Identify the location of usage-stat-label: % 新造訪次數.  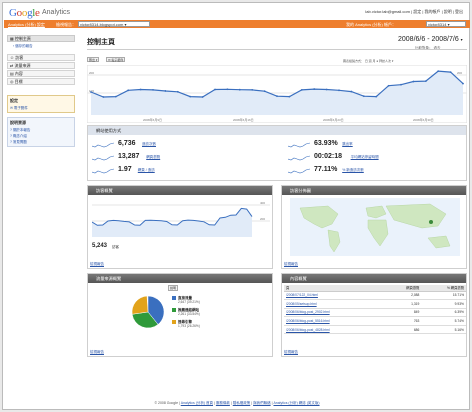
(353, 170).